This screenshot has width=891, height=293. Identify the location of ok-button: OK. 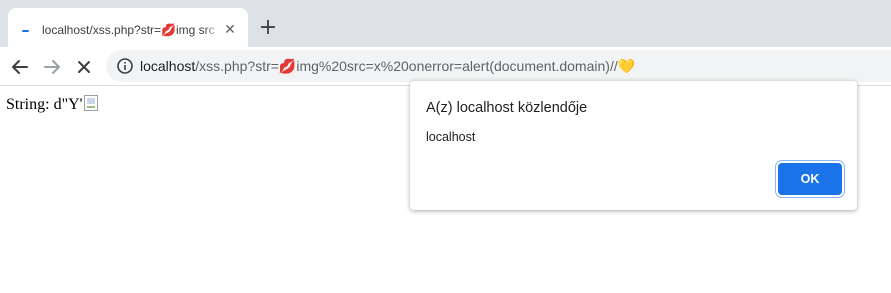
(810, 179).